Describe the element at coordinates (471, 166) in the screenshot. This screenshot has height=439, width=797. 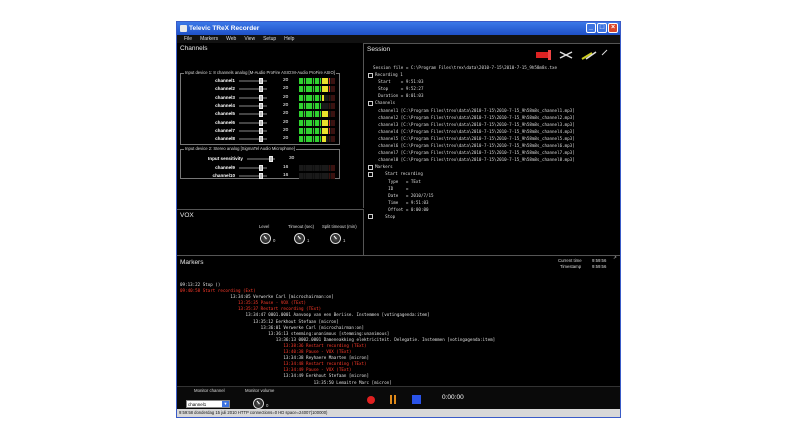
I see `tree-node: Markers` at that location.